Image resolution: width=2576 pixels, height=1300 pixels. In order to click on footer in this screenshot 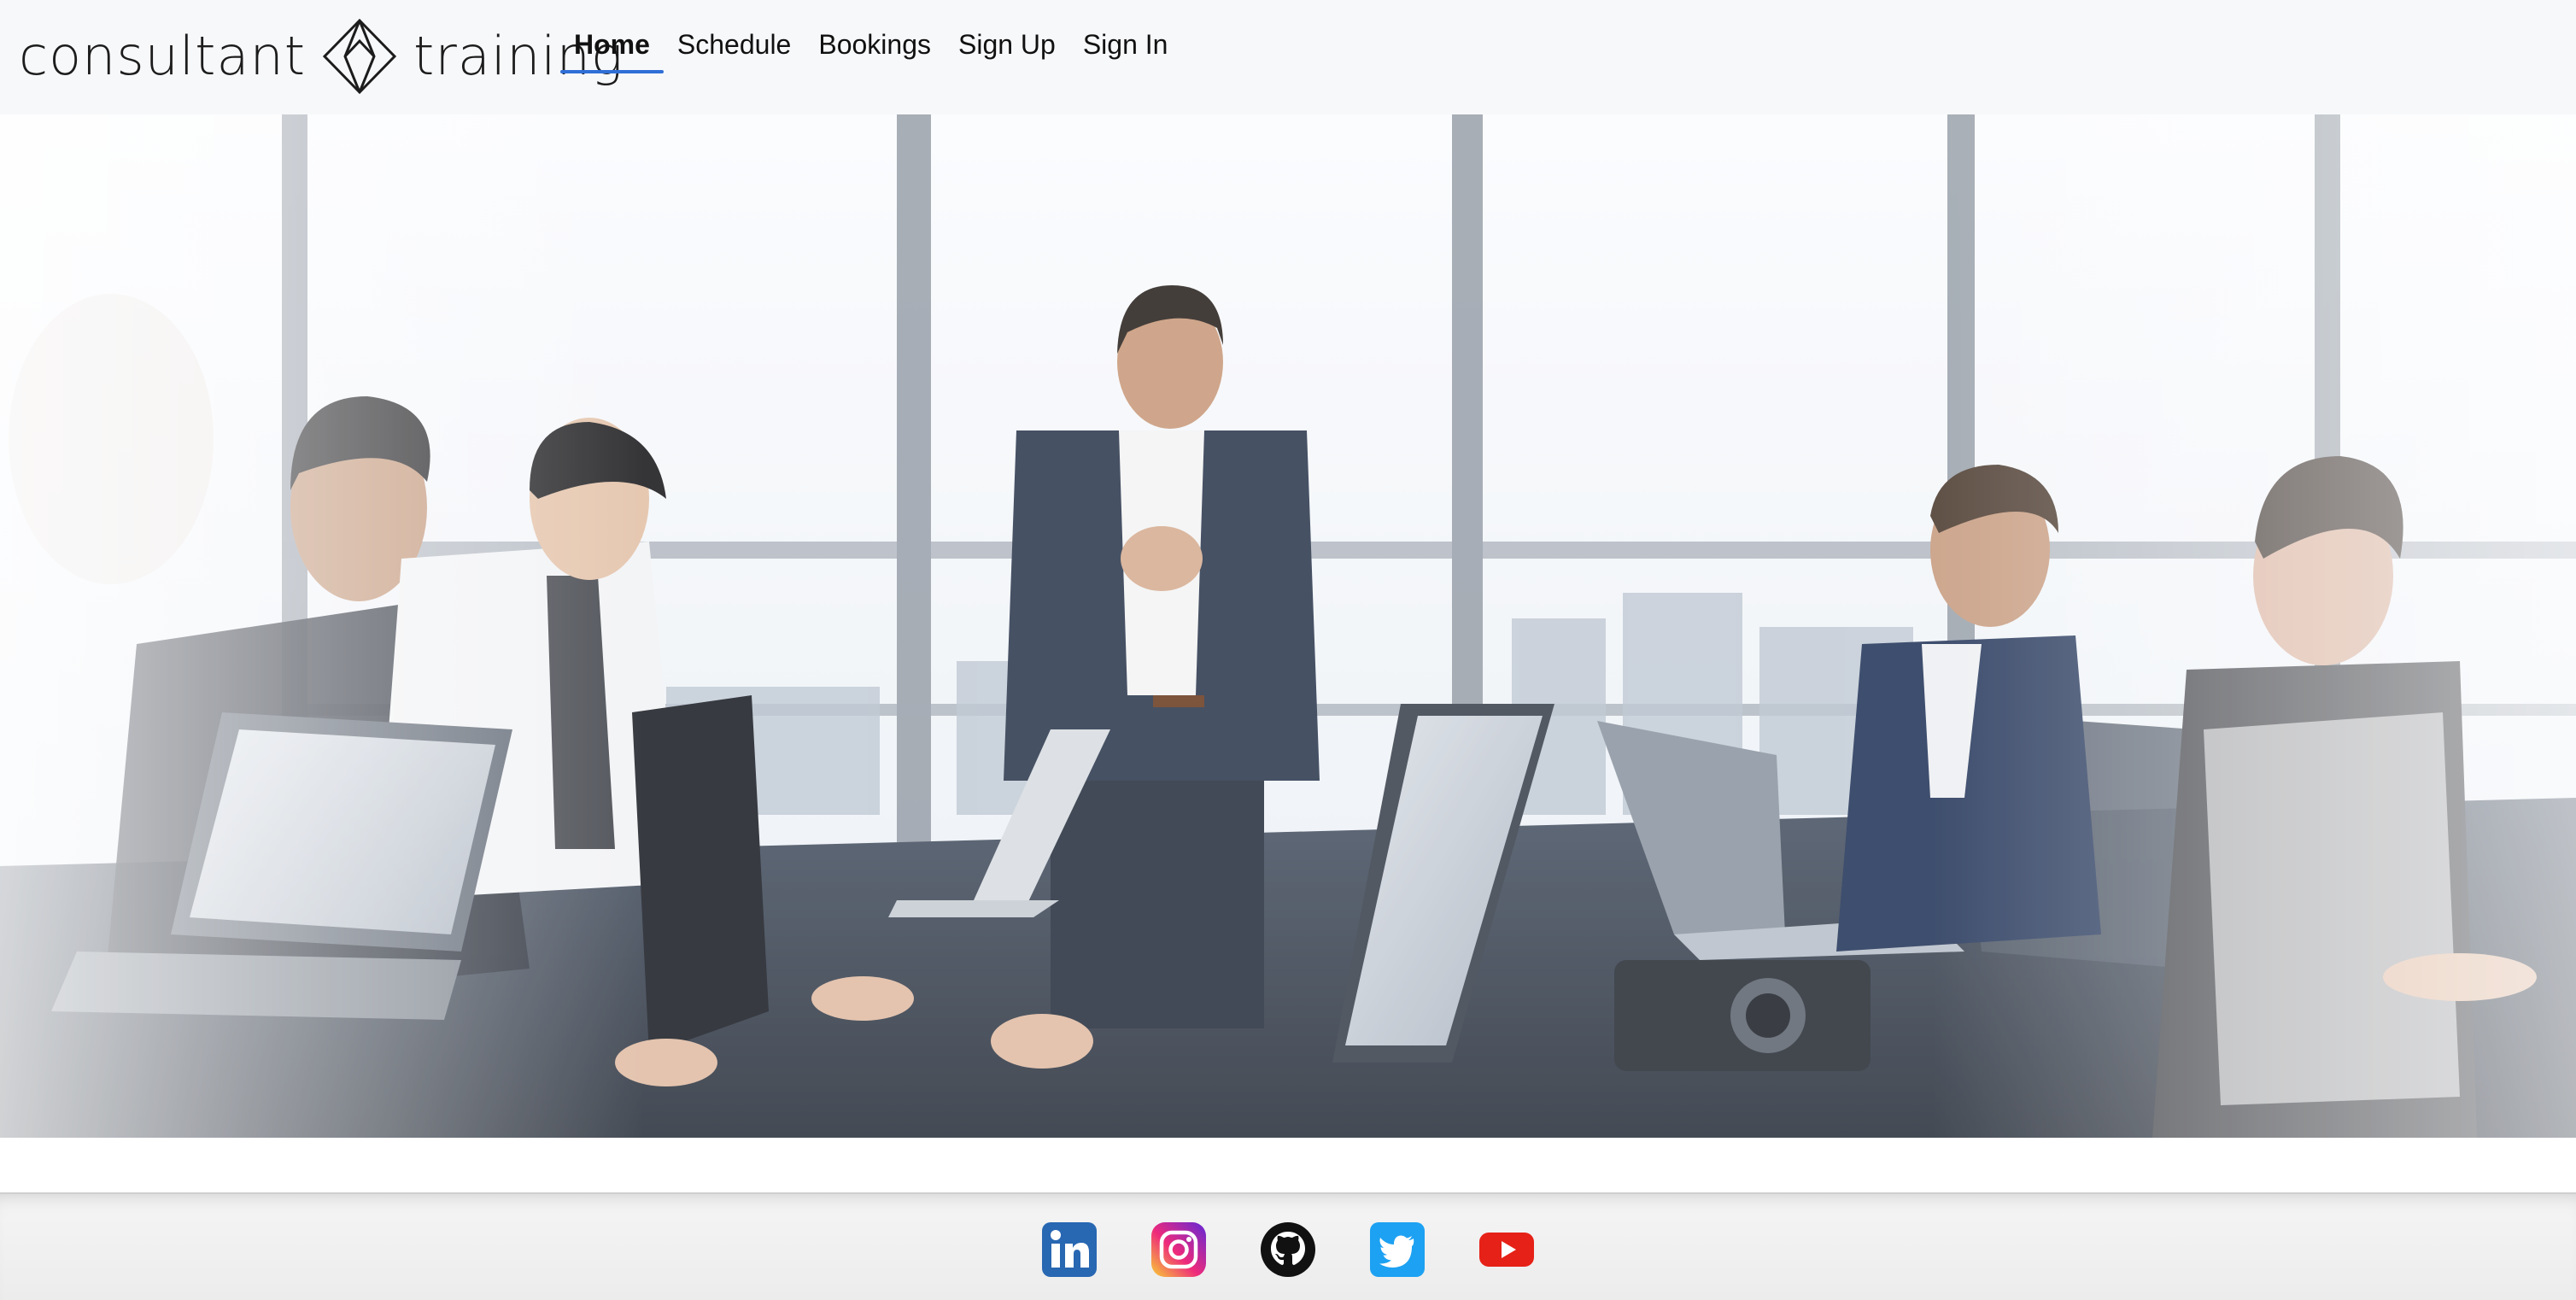, I will do `click(1288, 1246)`.